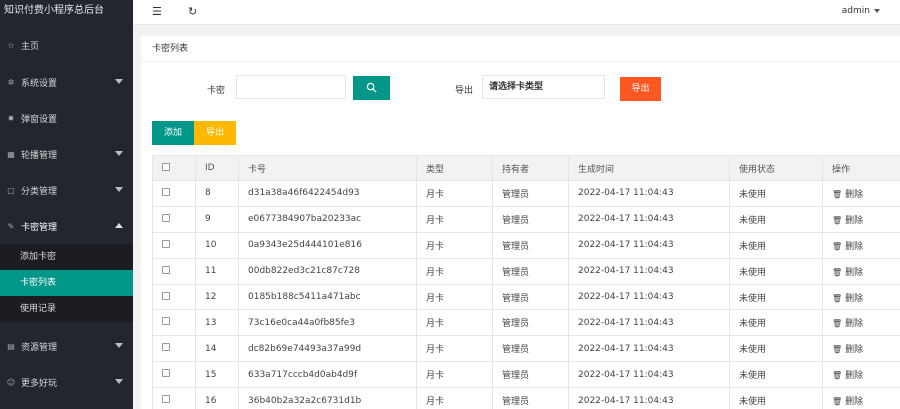 This screenshot has height=409, width=900. Describe the element at coordinates (66, 154) in the screenshot. I see `sidebar-item-carousel: ▦ 轮播管理` at that location.